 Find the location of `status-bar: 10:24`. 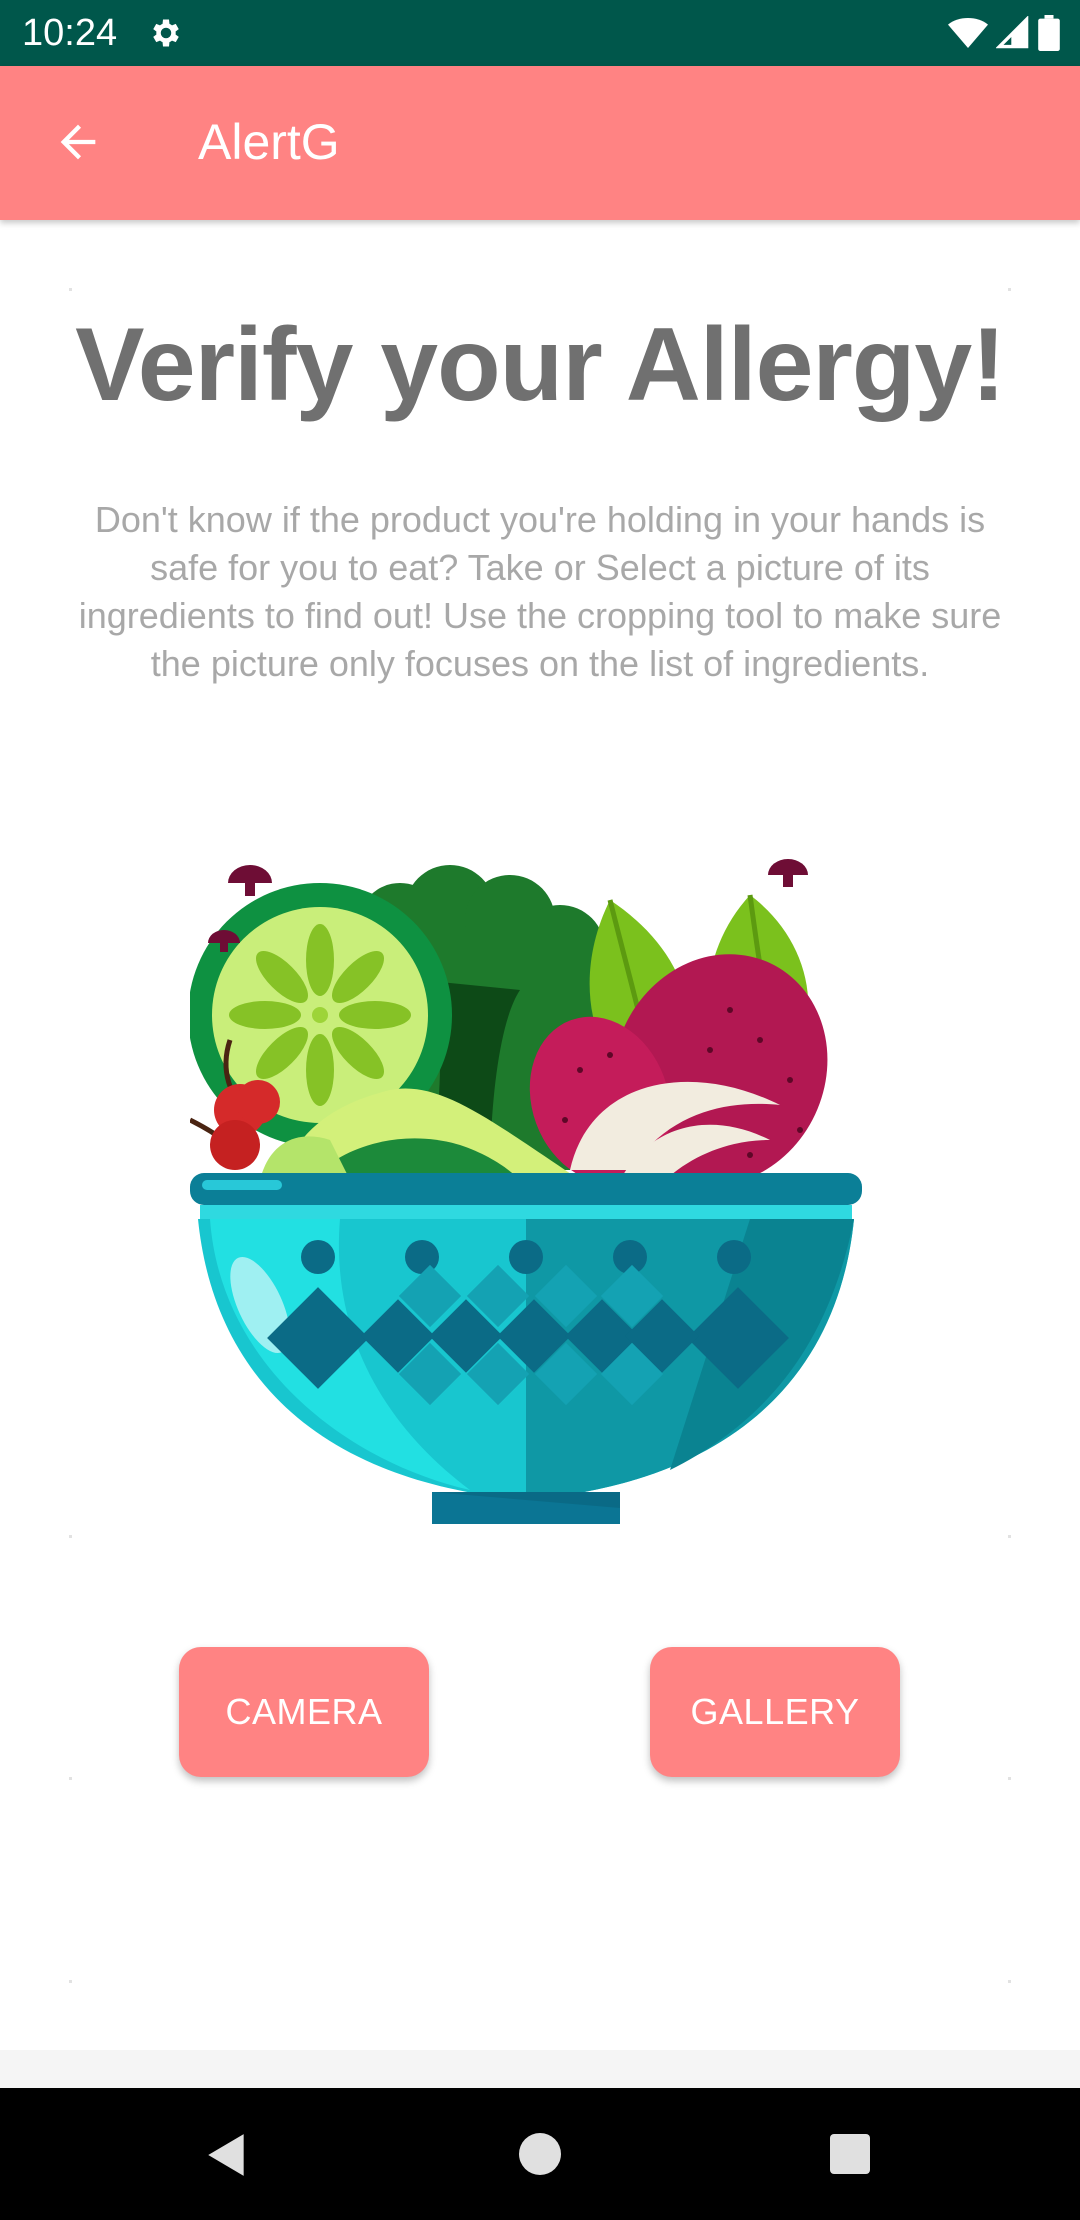

status-bar: 10:24 is located at coordinates (540, 33).